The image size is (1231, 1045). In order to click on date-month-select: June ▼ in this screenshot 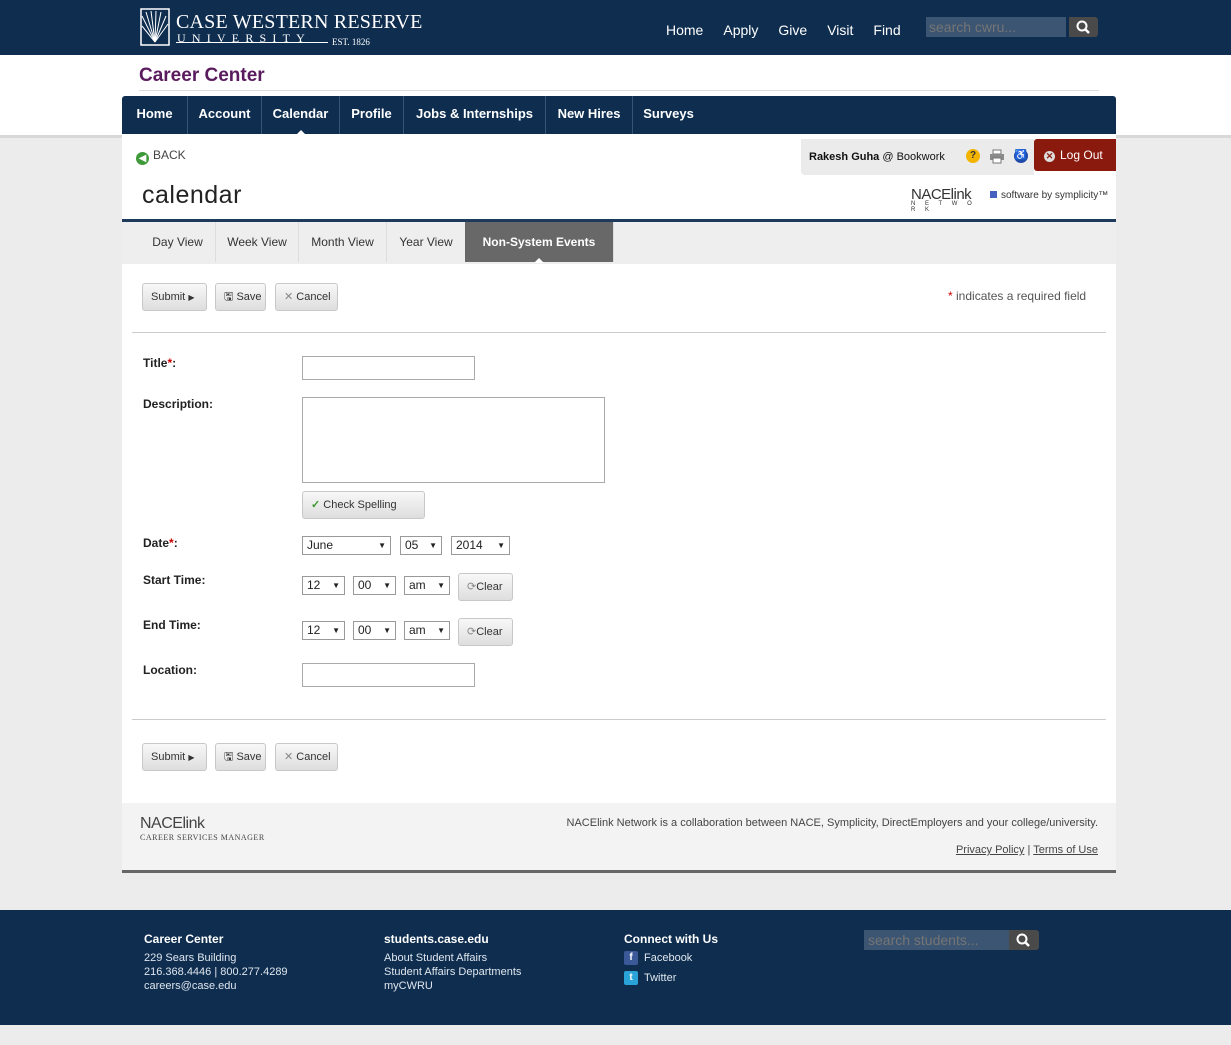, I will do `click(346, 545)`.